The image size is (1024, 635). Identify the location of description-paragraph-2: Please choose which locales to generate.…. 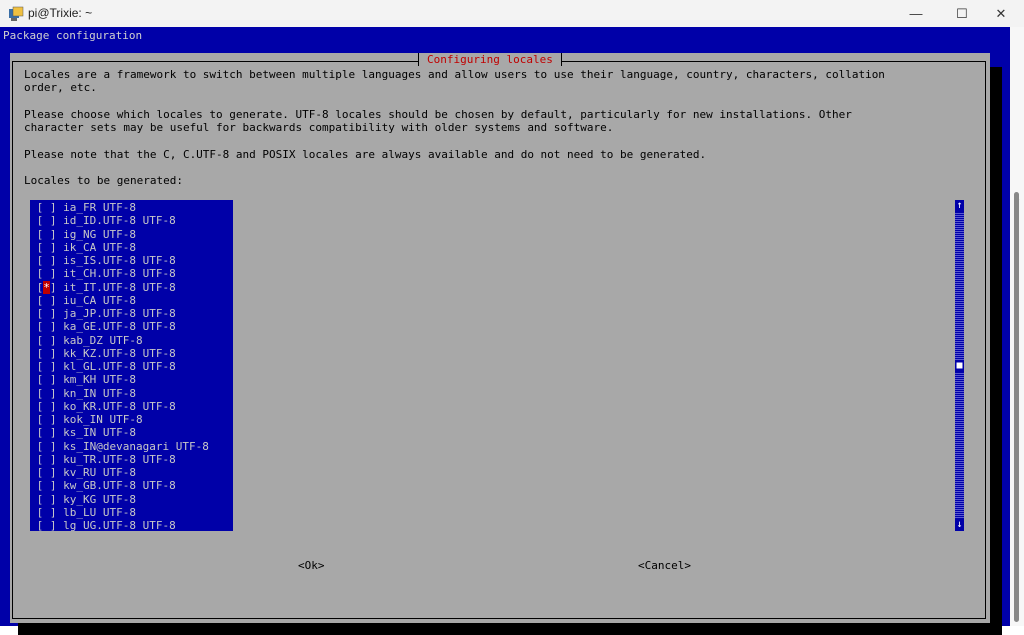
(438, 121).